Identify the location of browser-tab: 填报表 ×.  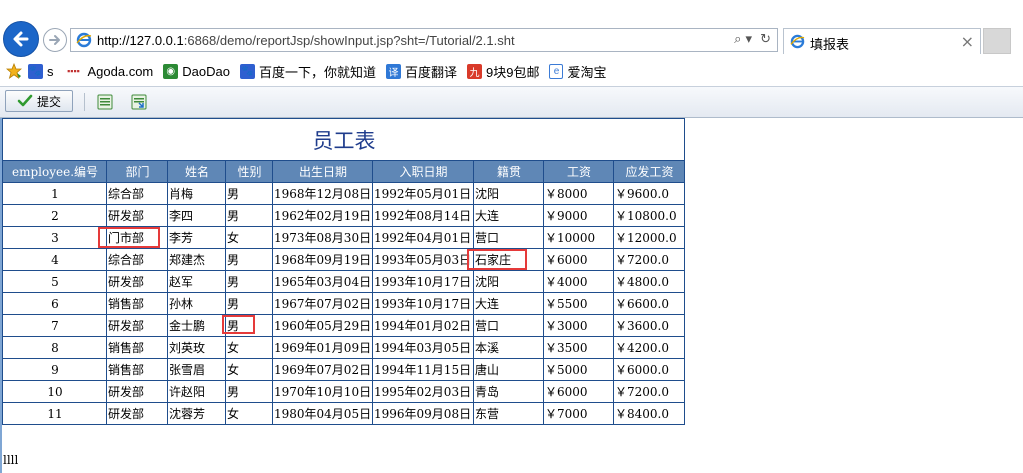
(882, 41).